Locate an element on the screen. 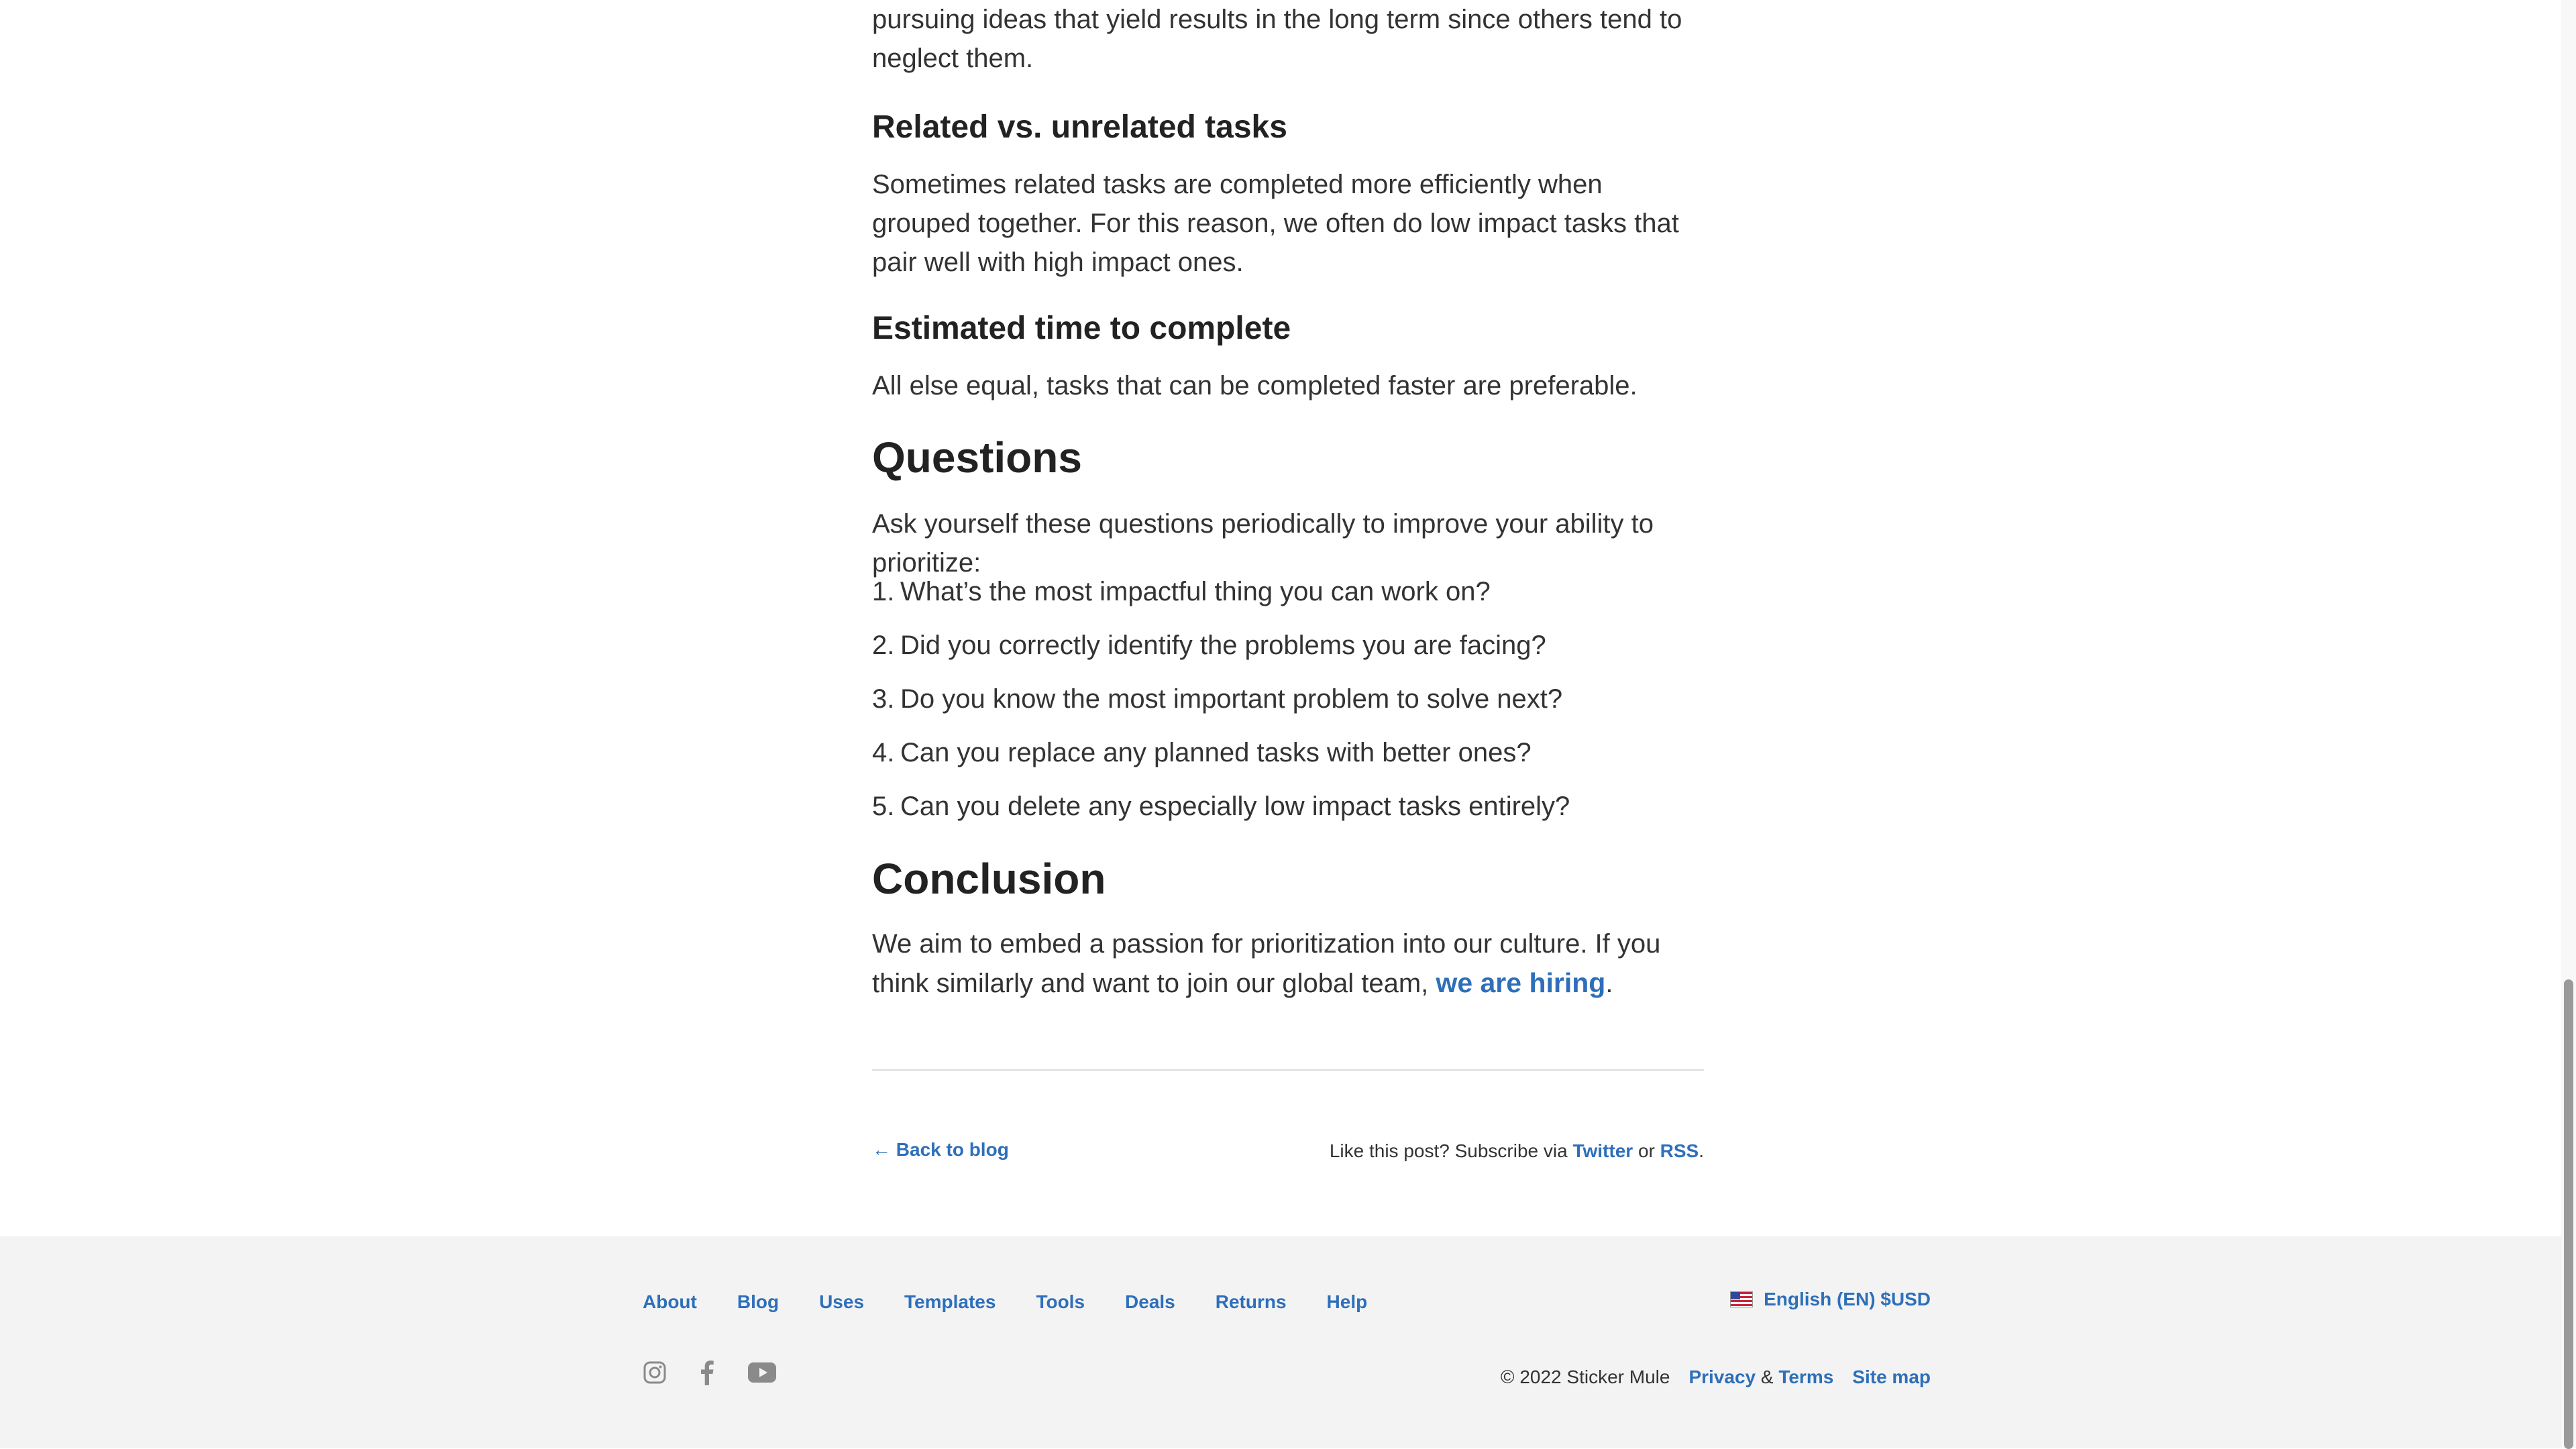 Image resolution: width=2576 pixels, height=1449 pixels. copyright-text: © 2022 Sticker Mule is located at coordinates (1585, 1376).